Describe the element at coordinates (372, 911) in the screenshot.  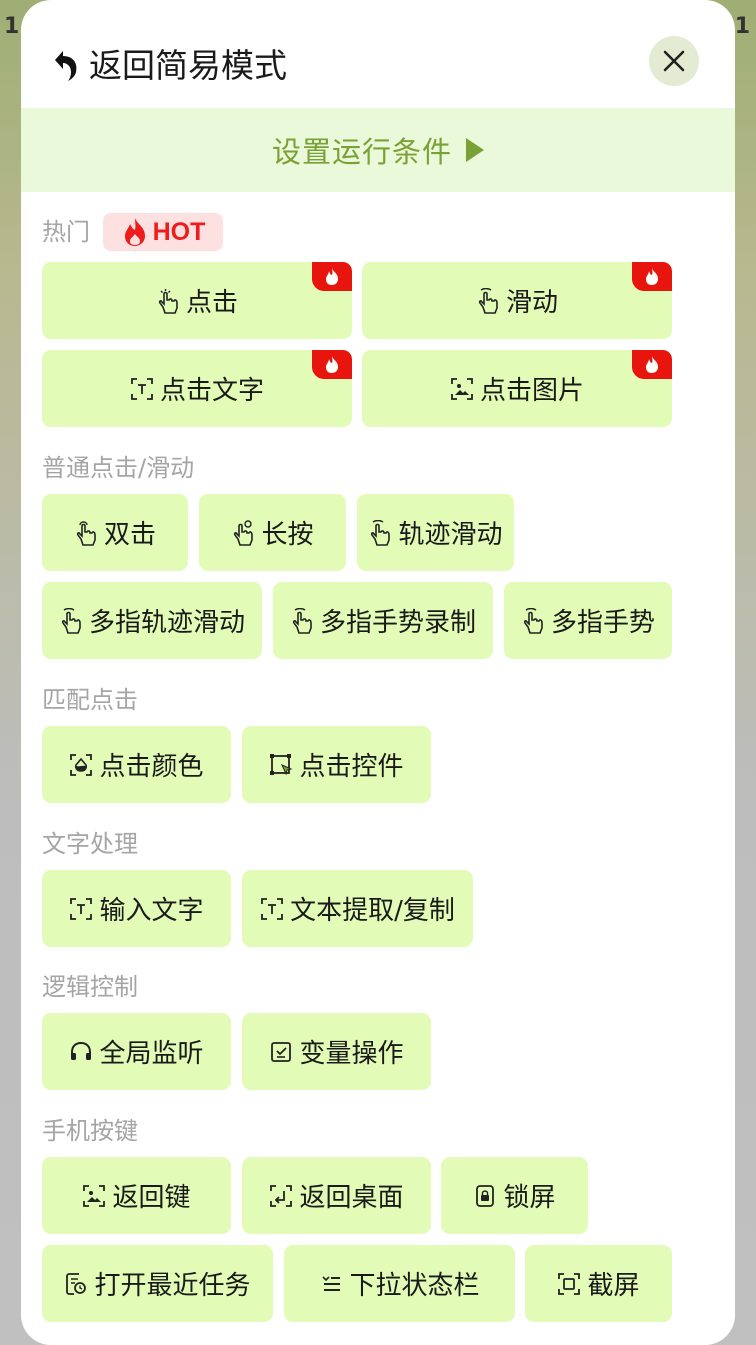
I see `extract-copy-text-label: 文本提取/复制` at that location.